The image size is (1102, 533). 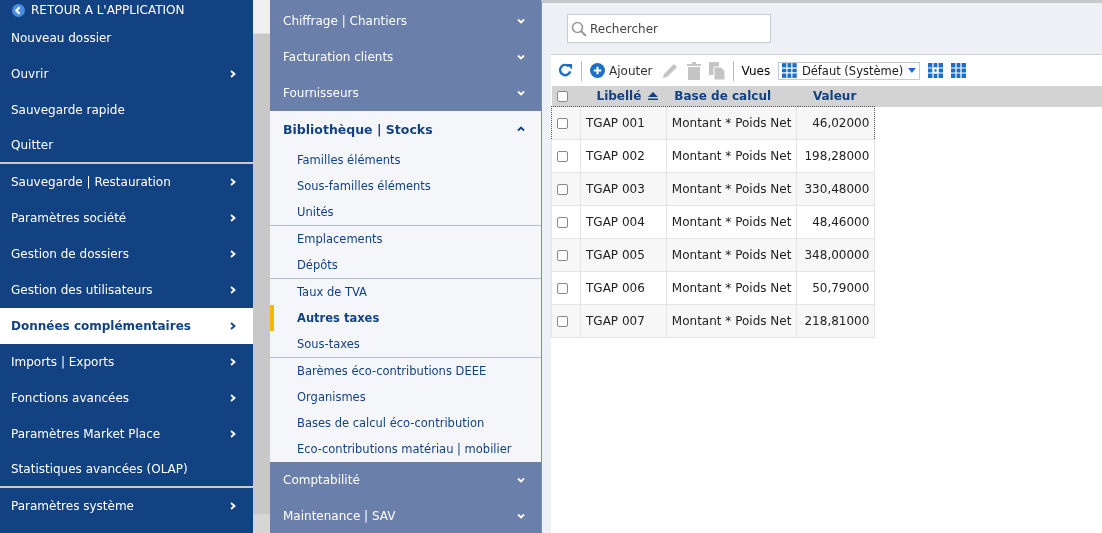 What do you see at coordinates (126, 218) in the screenshot?
I see `sidebar-item: Paramètres société` at bounding box center [126, 218].